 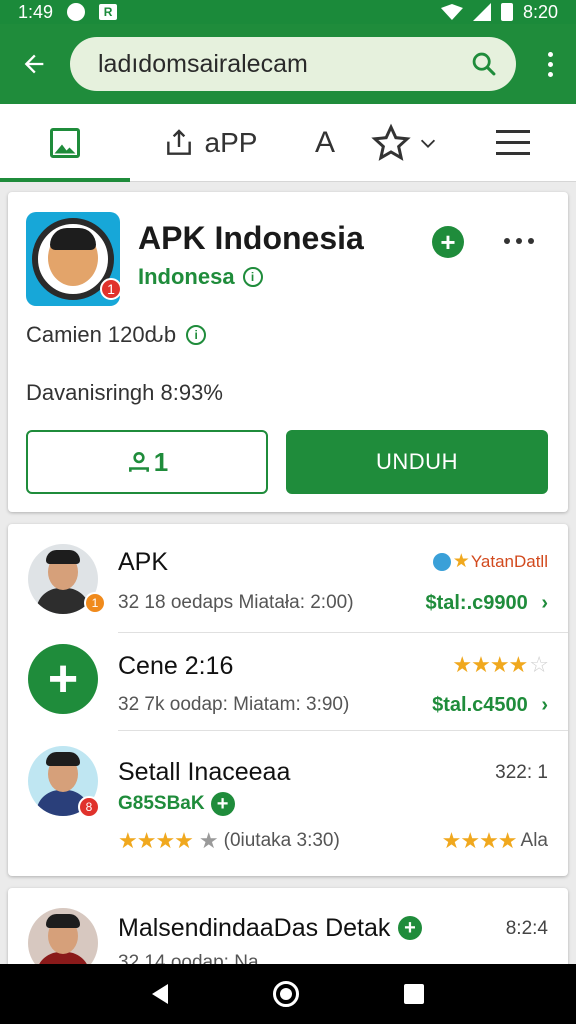 I want to click on list-item-tag-label: G85SBaK, so click(x=161, y=803).